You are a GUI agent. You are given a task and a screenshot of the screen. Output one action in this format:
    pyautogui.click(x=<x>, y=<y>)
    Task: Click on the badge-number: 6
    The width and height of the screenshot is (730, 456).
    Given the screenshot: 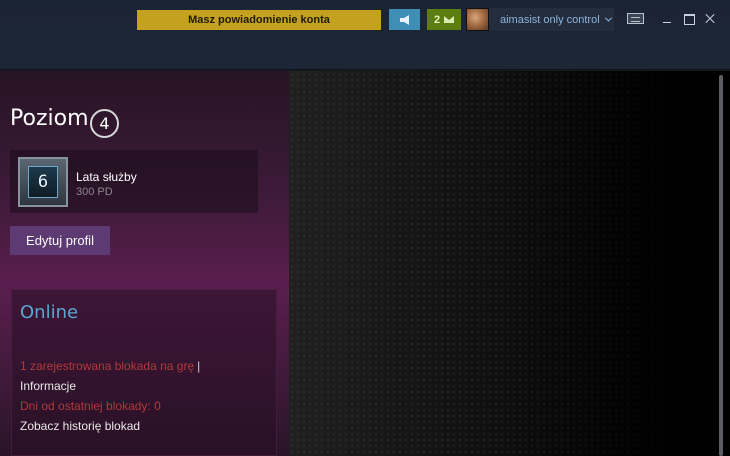 What is the action you would take?
    pyautogui.click(x=43, y=182)
    